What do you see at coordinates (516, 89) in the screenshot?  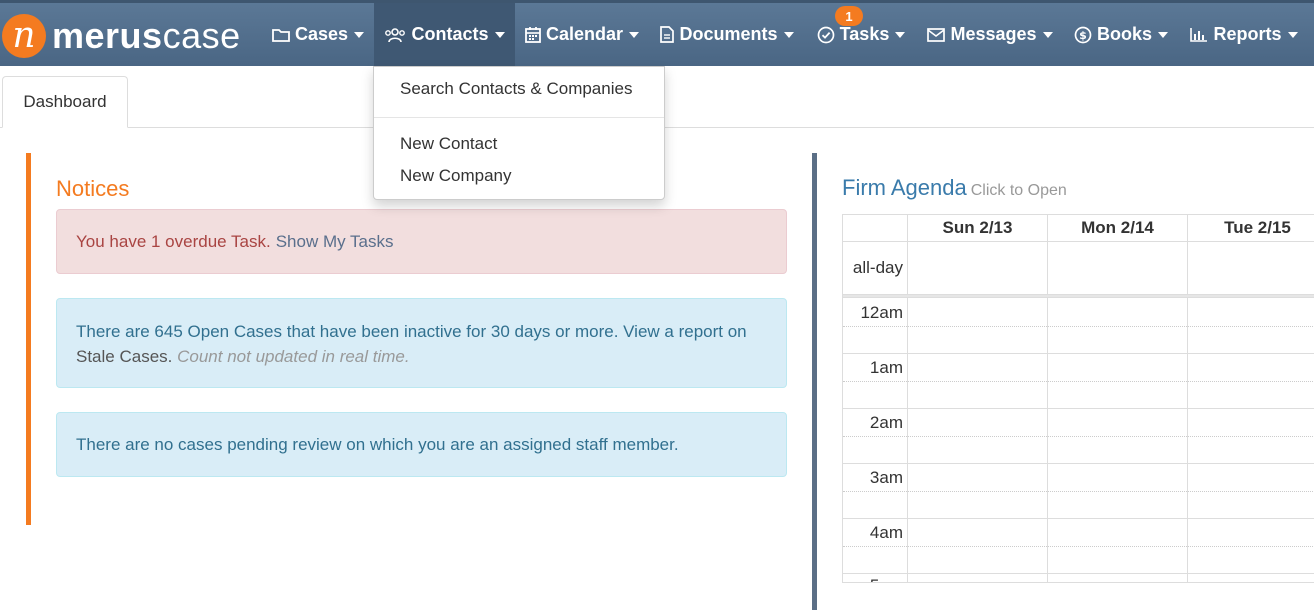 I see `menu-item-search-contacts: Search Contacts & Companies` at bounding box center [516, 89].